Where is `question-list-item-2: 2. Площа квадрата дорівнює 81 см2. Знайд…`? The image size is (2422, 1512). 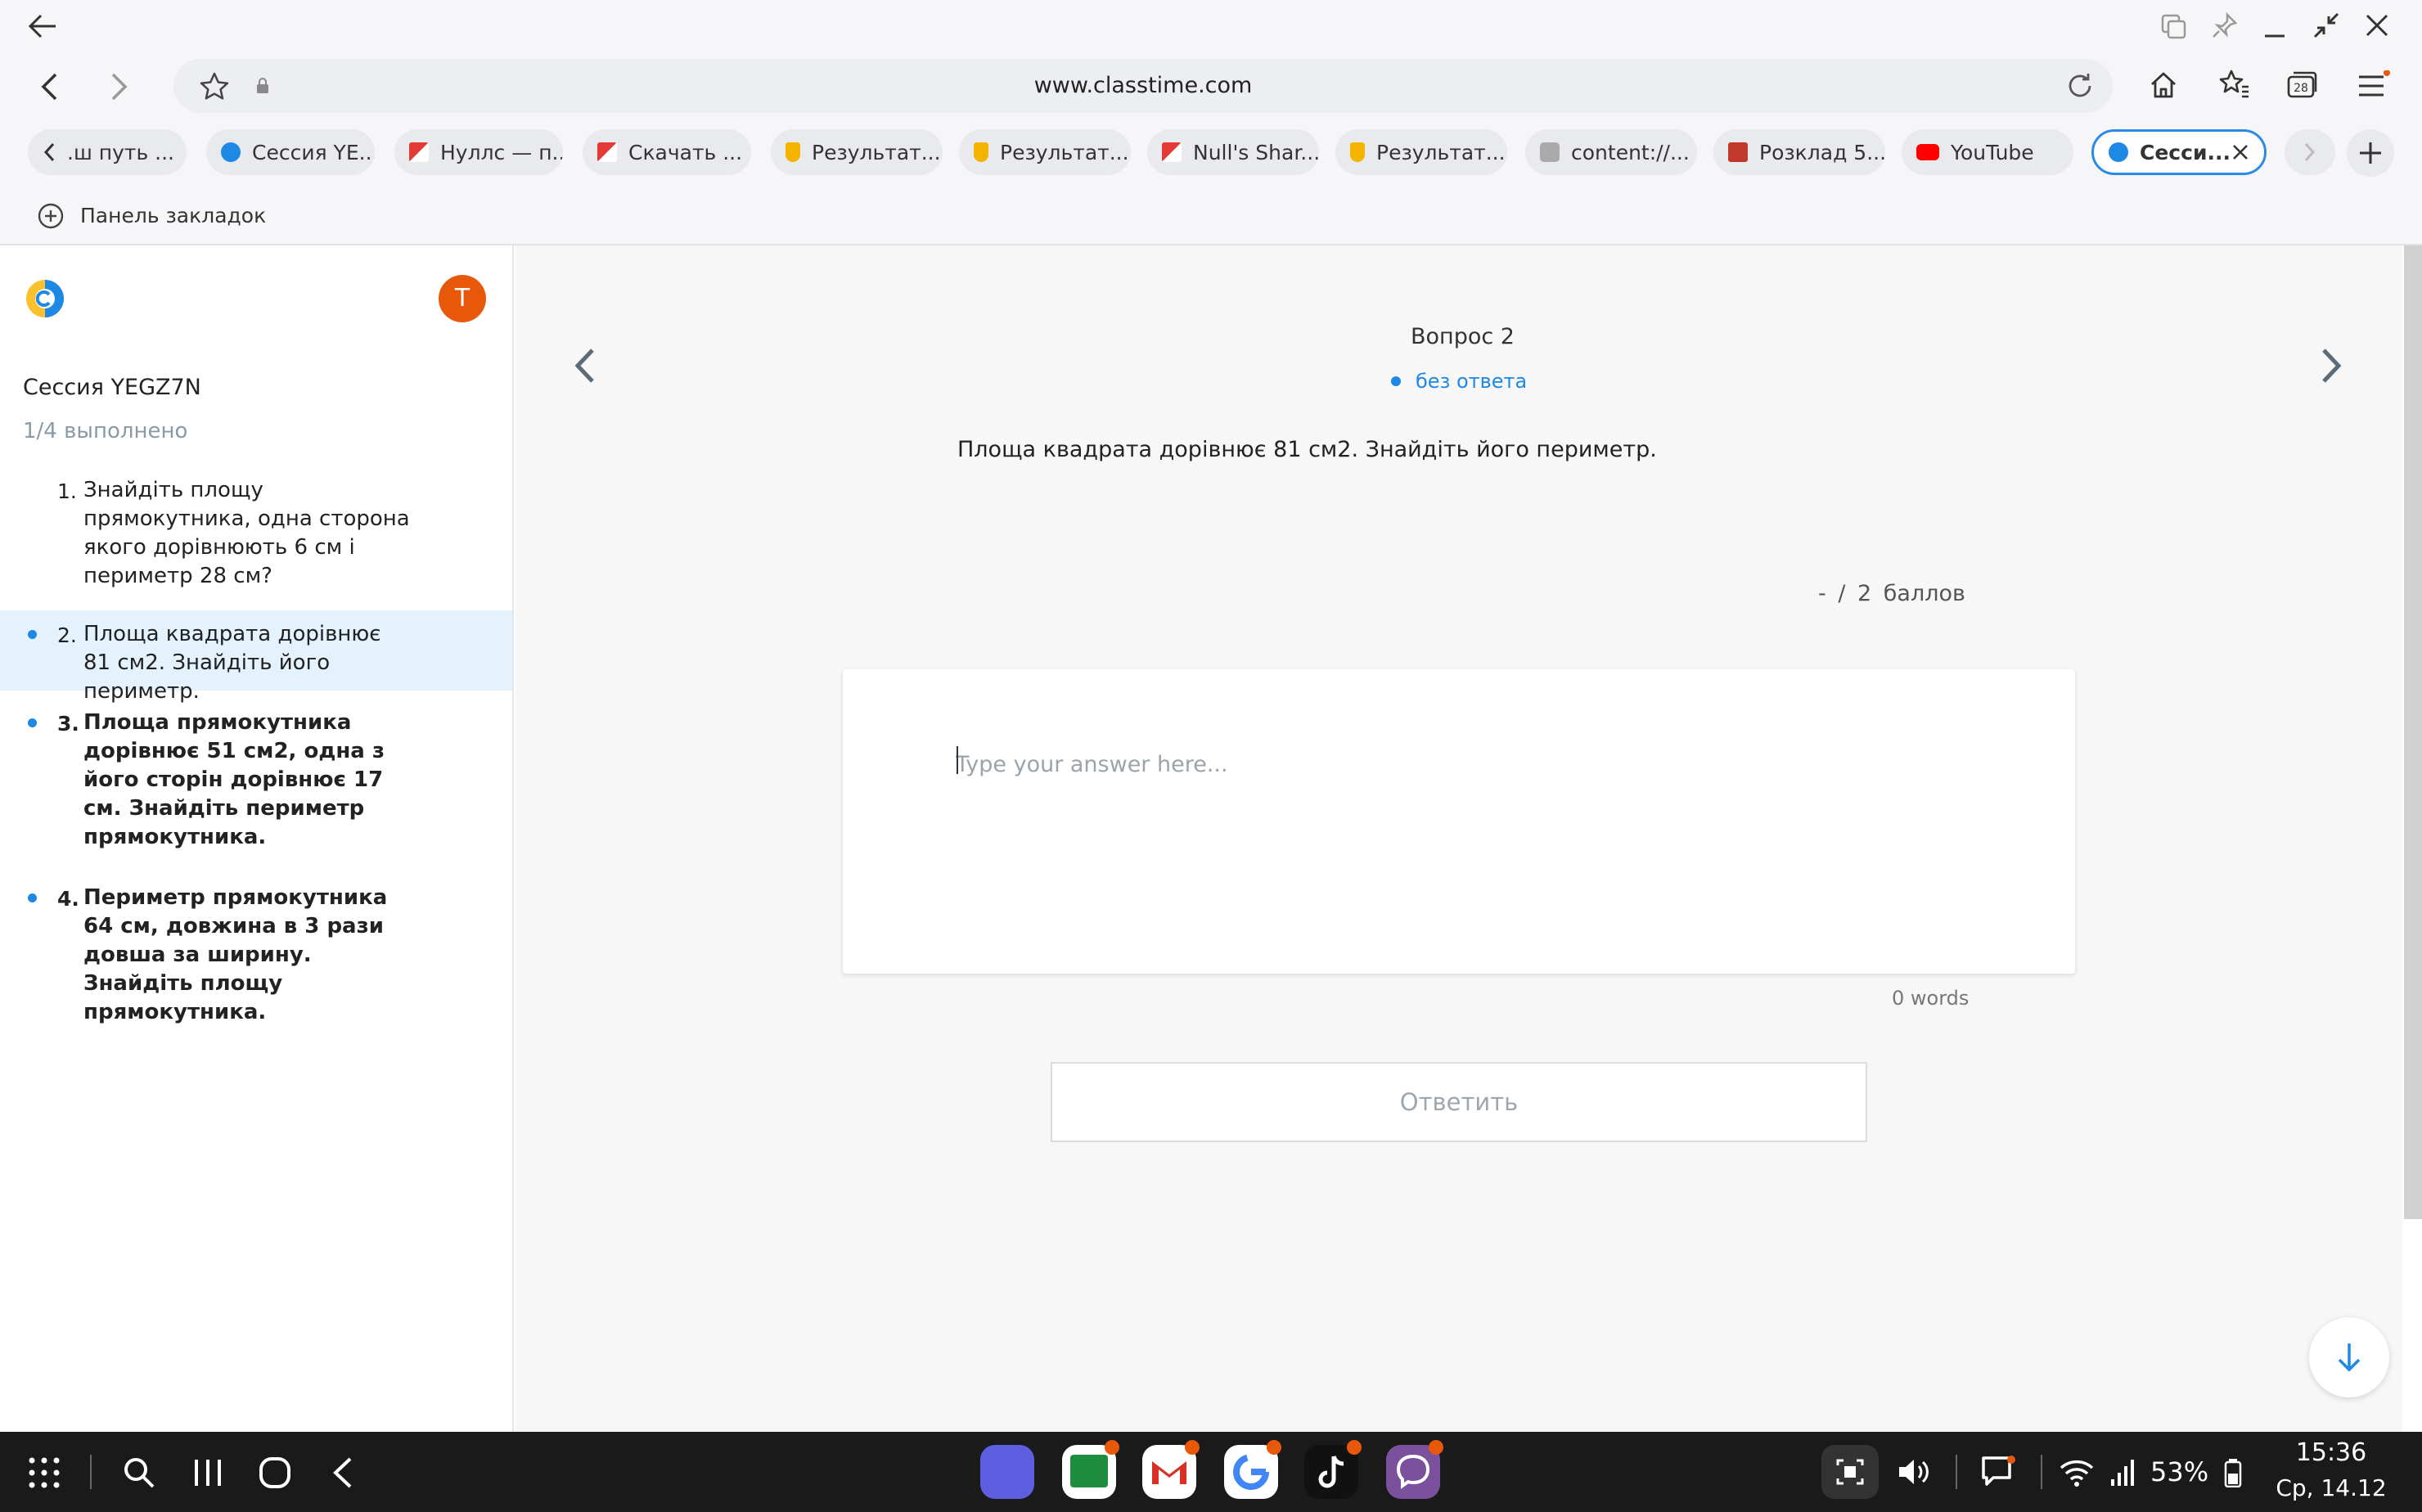 question-list-item-2: 2. Площа квадрата дорівнює 81 см2. Знайд… is located at coordinates (256, 657).